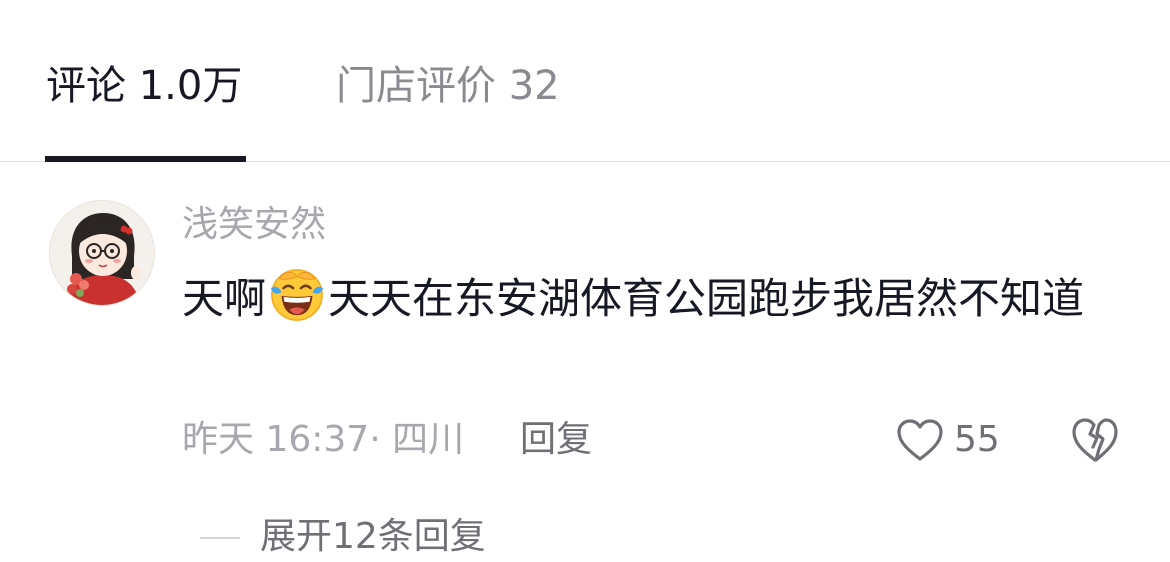 The image size is (1170, 562). Describe the element at coordinates (706, 298) in the screenshot. I see `comment-text-part-2: 天天在东安湖体育公园跑步我居然不知道` at that location.